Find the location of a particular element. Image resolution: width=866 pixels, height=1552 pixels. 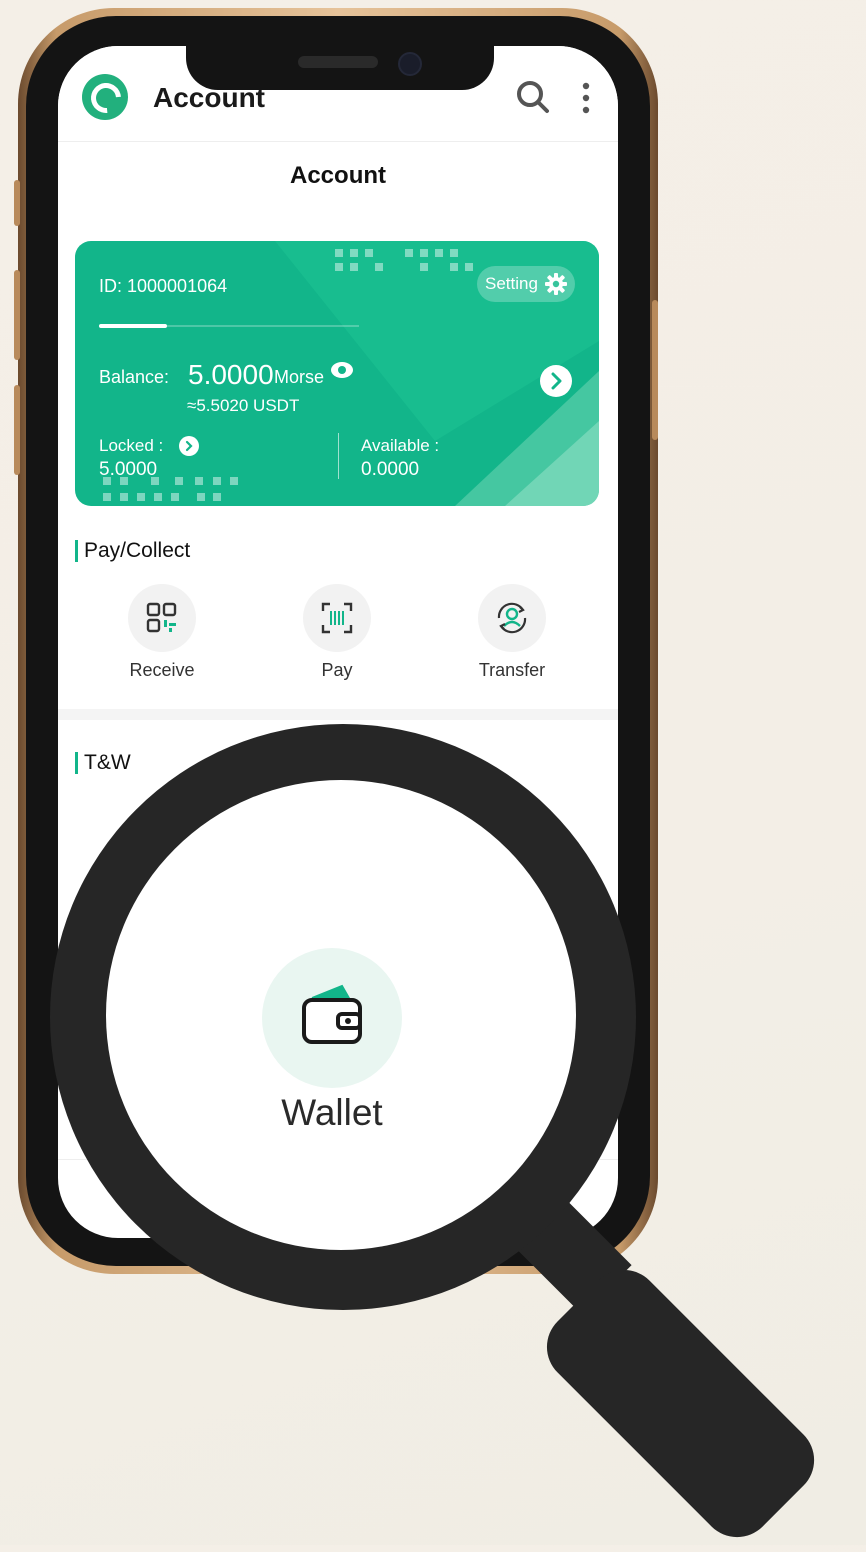

section-separator is located at coordinates (338, 714).